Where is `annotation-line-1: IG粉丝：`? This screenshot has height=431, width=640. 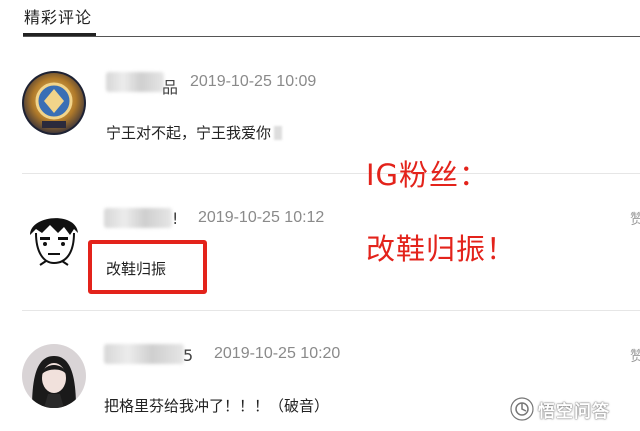
annotation-line-1: IG粉丝： is located at coordinates (428, 175).